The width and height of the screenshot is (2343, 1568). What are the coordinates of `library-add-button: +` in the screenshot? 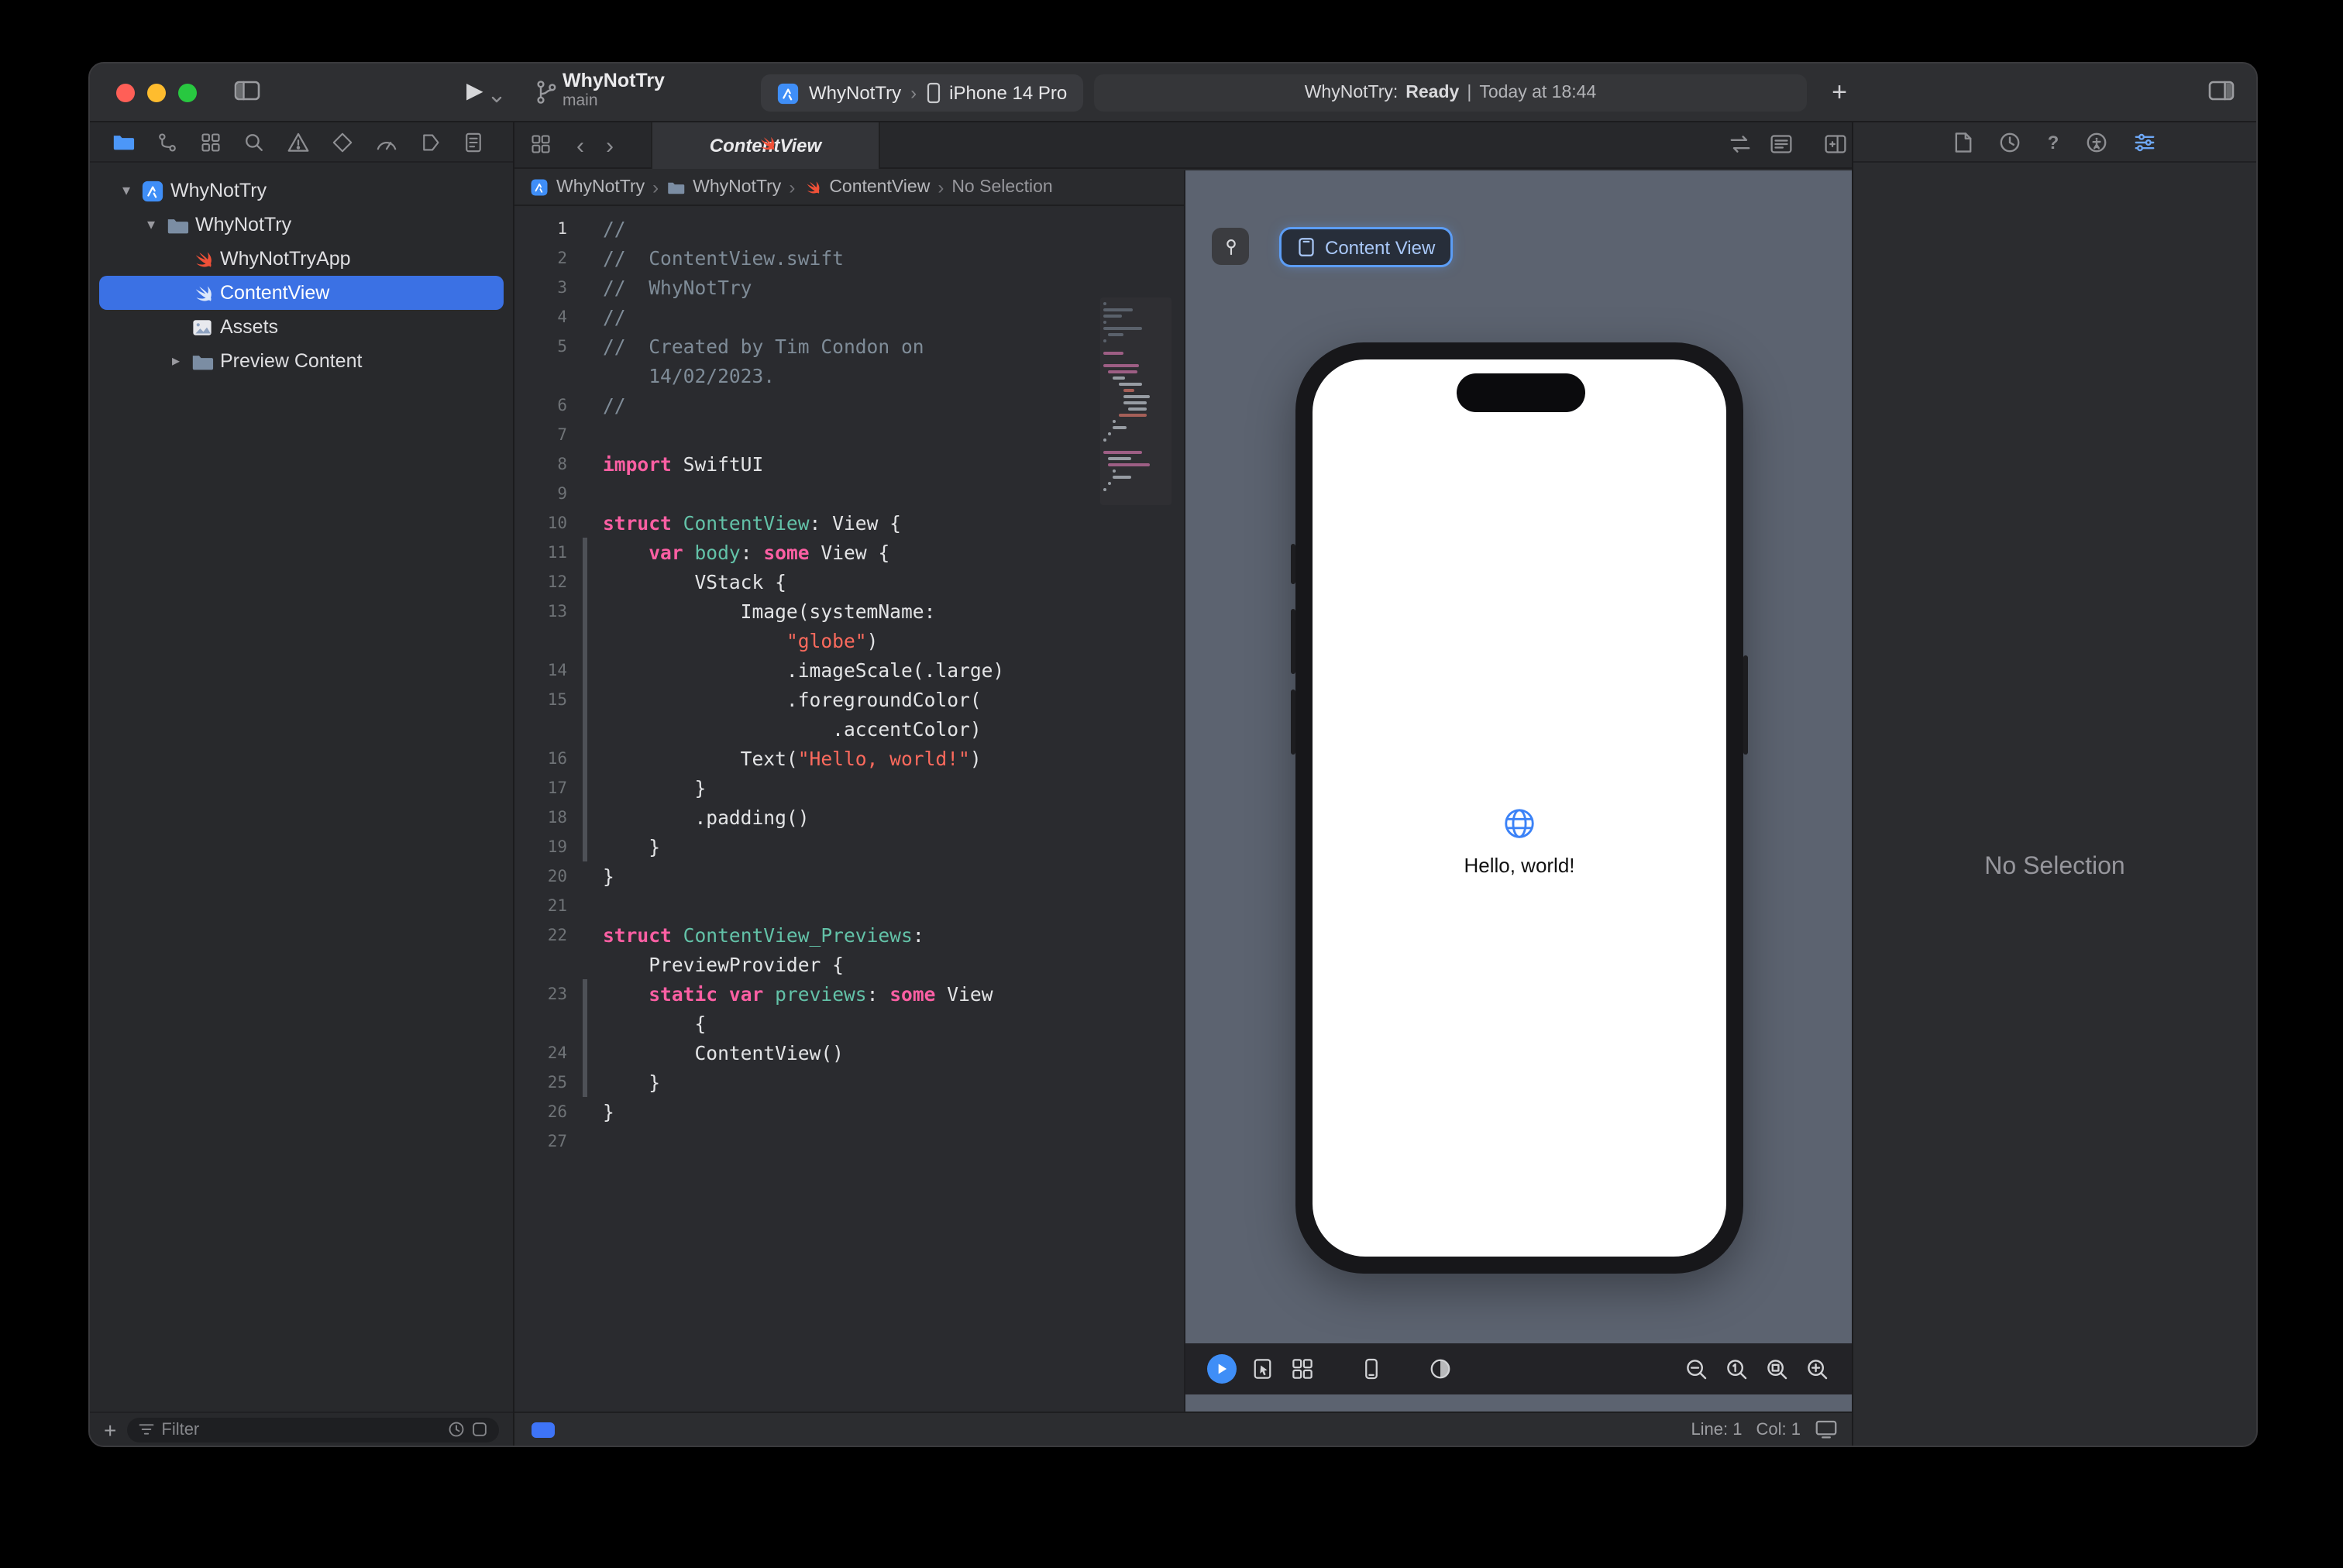 It's located at (1839, 93).